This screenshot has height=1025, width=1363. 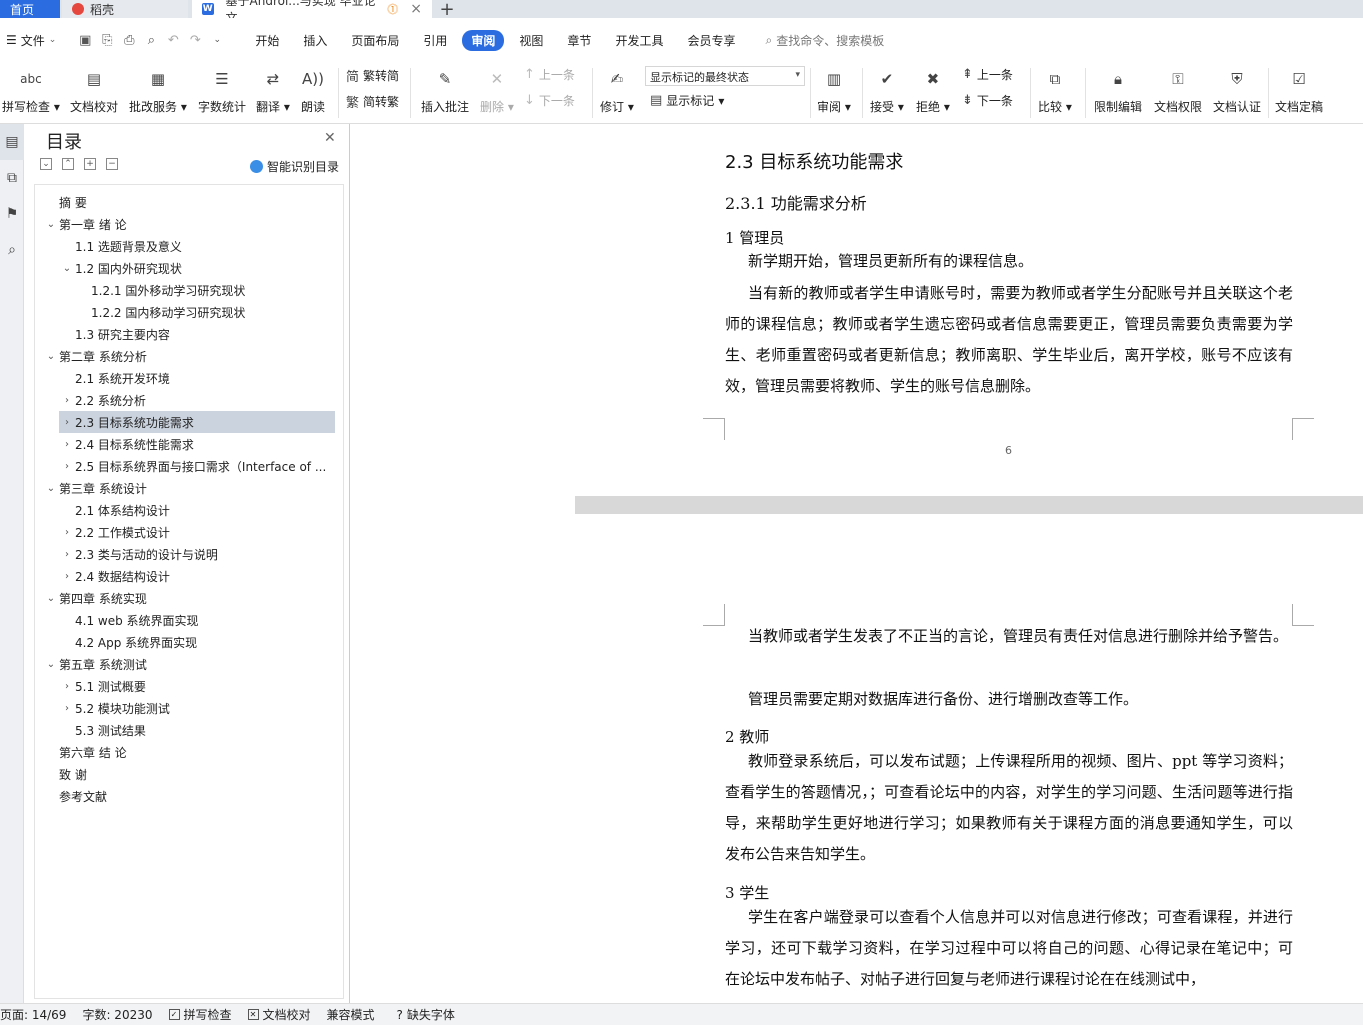 I want to click on add-heading-icon: +, so click(x=90, y=164).